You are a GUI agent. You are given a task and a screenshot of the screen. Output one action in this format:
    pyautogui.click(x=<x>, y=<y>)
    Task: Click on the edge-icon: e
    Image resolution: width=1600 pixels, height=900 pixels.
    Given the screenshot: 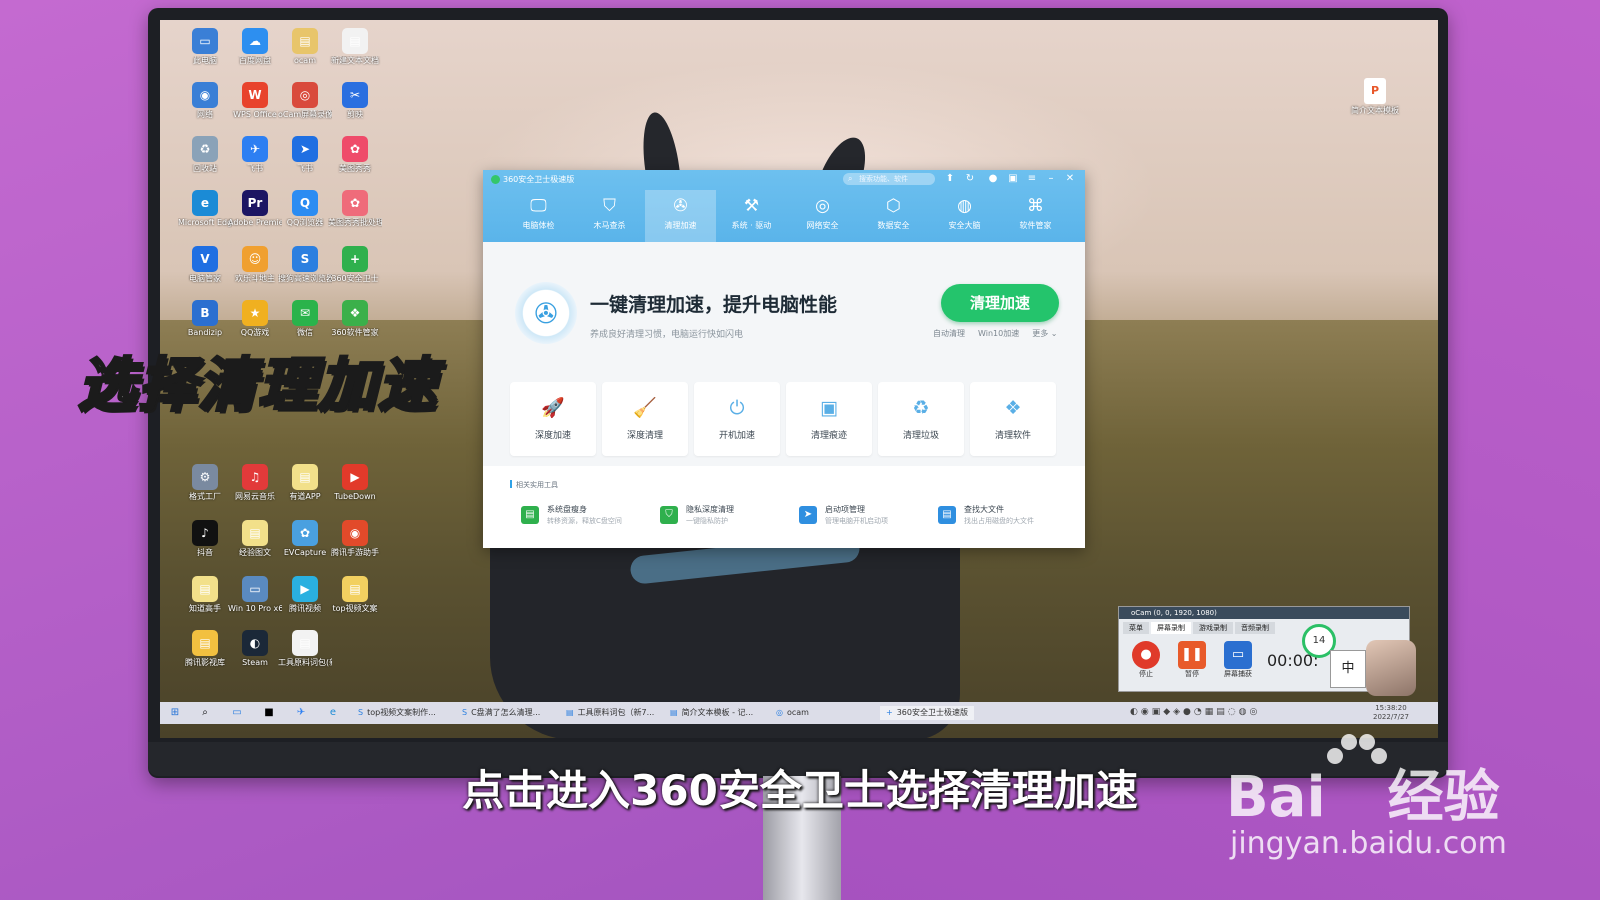 What is the action you would take?
    pyautogui.click(x=333, y=713)
    